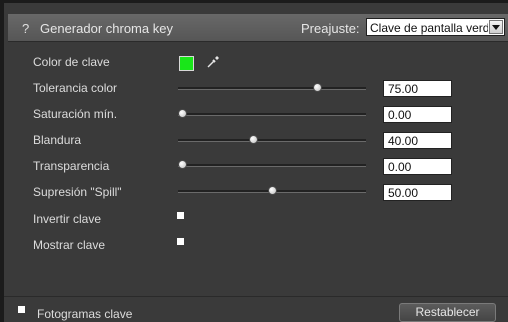  What do you see at coordinates (272, 87) in the screenshot?
I see `tolerance-slider` at bounding box center [272, 87].